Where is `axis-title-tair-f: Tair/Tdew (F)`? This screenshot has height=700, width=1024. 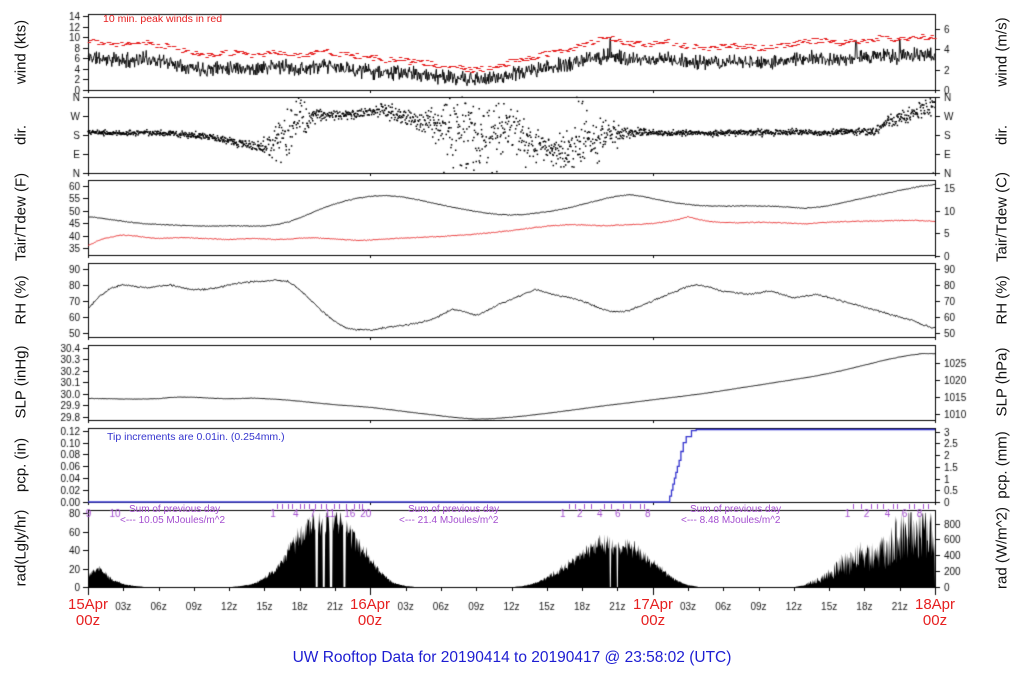
axis-title-tair-f: Tair/Tdew (F) is located at coordinates (21, 217).